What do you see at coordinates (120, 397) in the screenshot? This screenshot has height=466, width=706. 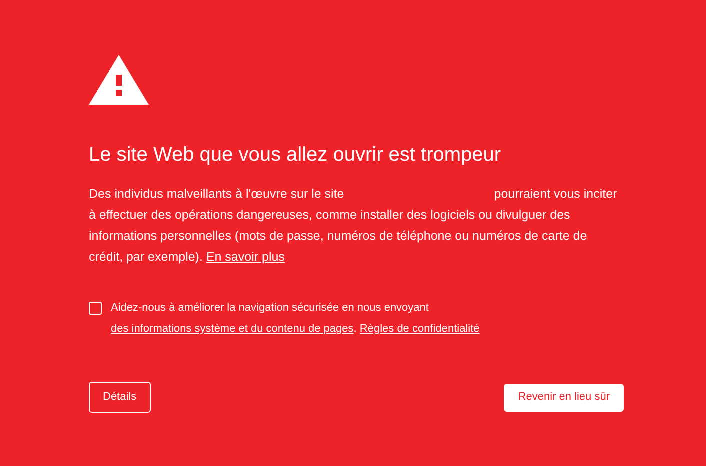 I see `details-button: Détails` at bounding box center [120, 397].